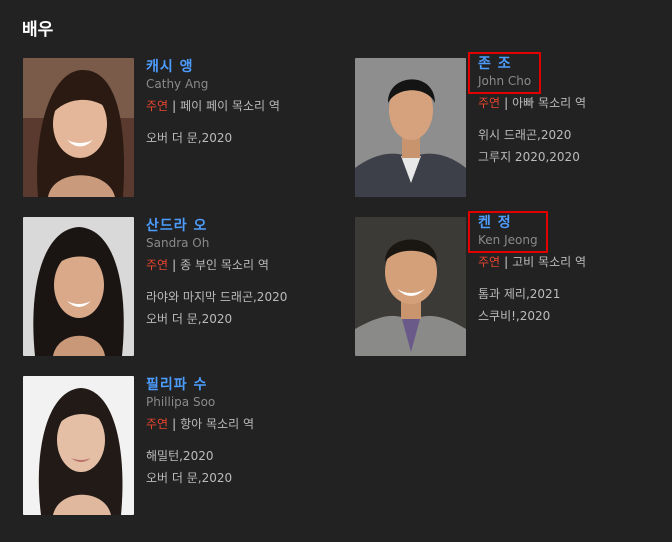 The image size is (672, 542). I want to click on filmography-item: 위시 드래곤,2020, so click(563, 135).